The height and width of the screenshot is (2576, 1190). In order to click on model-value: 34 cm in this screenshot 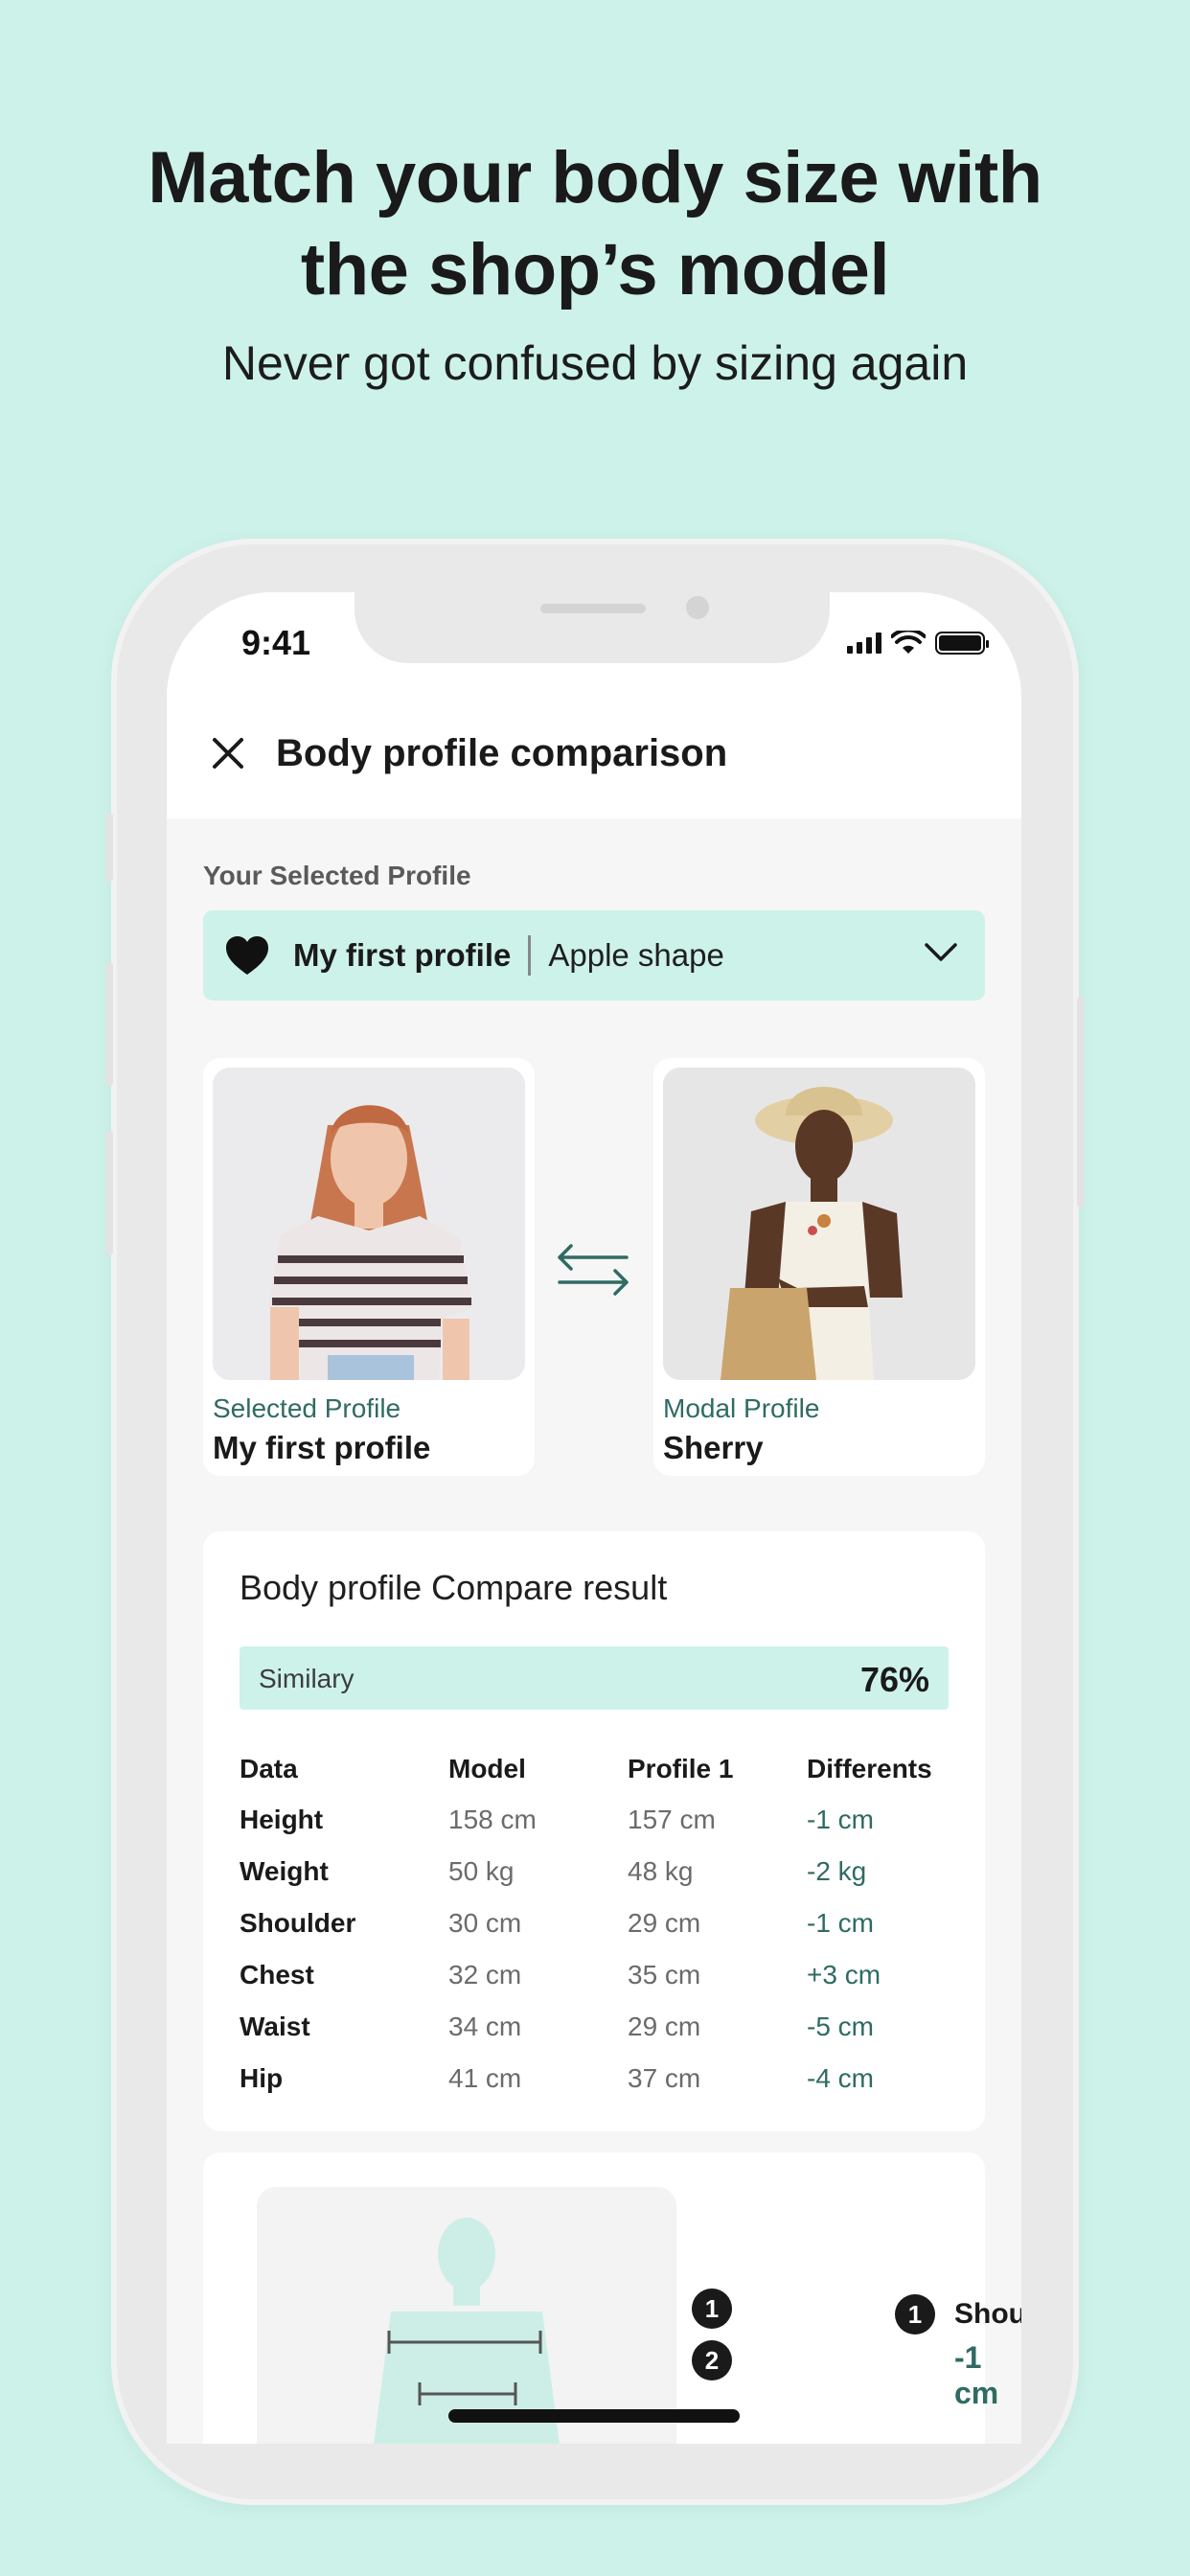, I will do `click(485, 2027)`.